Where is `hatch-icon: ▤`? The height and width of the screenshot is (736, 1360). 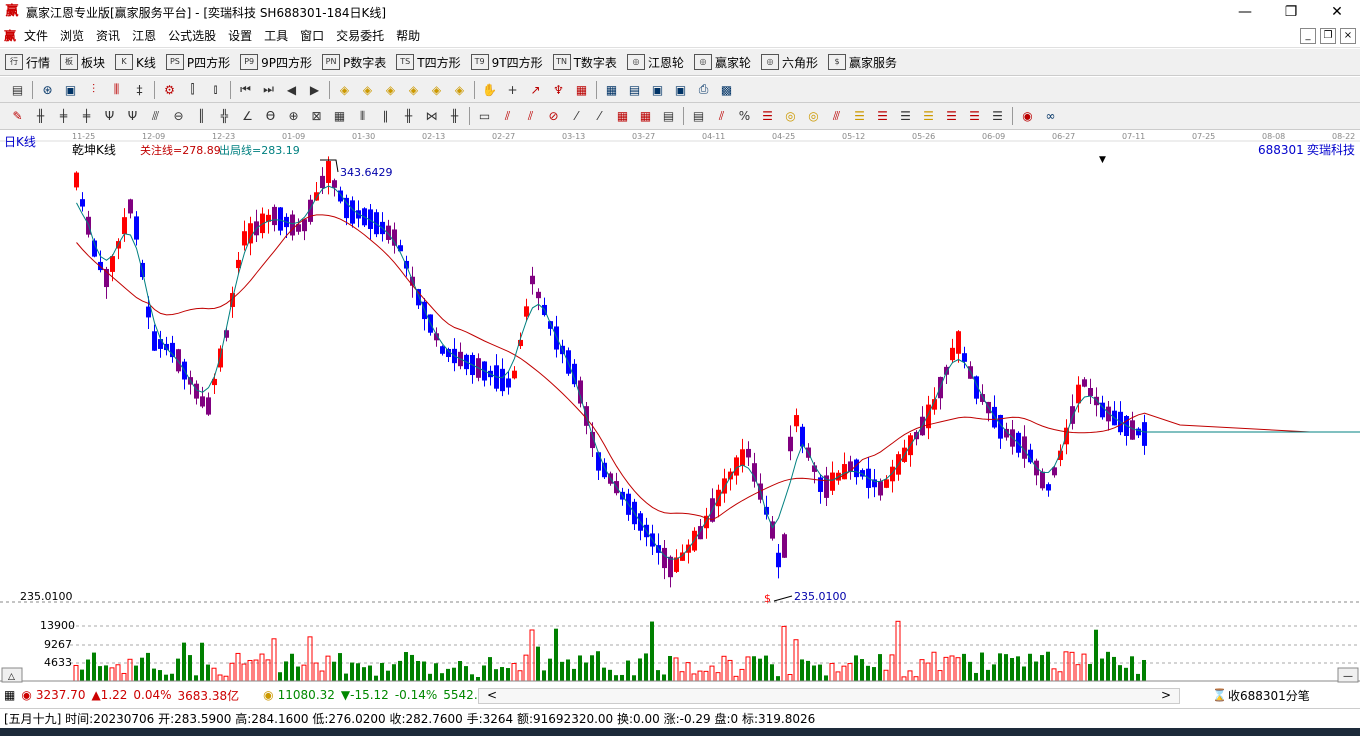 hatch-icon: ▤ is located at coordinates (668, 116).